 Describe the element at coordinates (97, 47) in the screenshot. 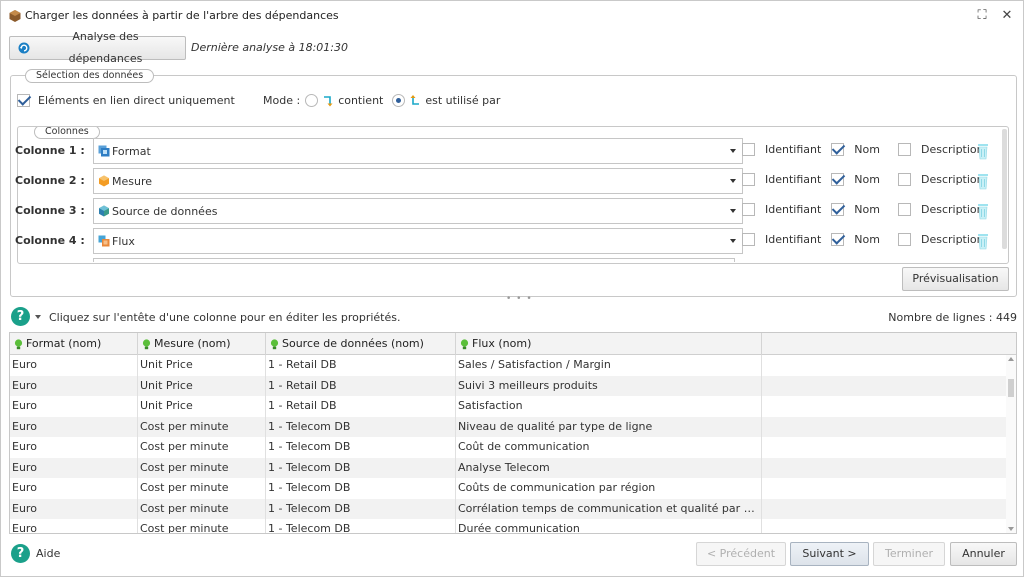

I see `analyze-dependencies-button: Analyse des dépendances` at that location.